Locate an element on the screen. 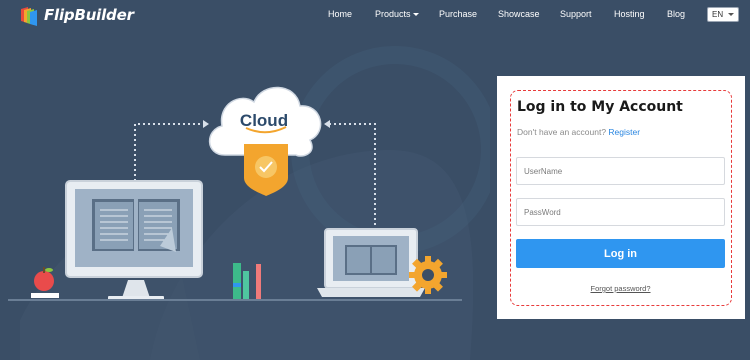 This screenshot has width=750, height=360. login-button: Log in is located at coordinates (620, 253).